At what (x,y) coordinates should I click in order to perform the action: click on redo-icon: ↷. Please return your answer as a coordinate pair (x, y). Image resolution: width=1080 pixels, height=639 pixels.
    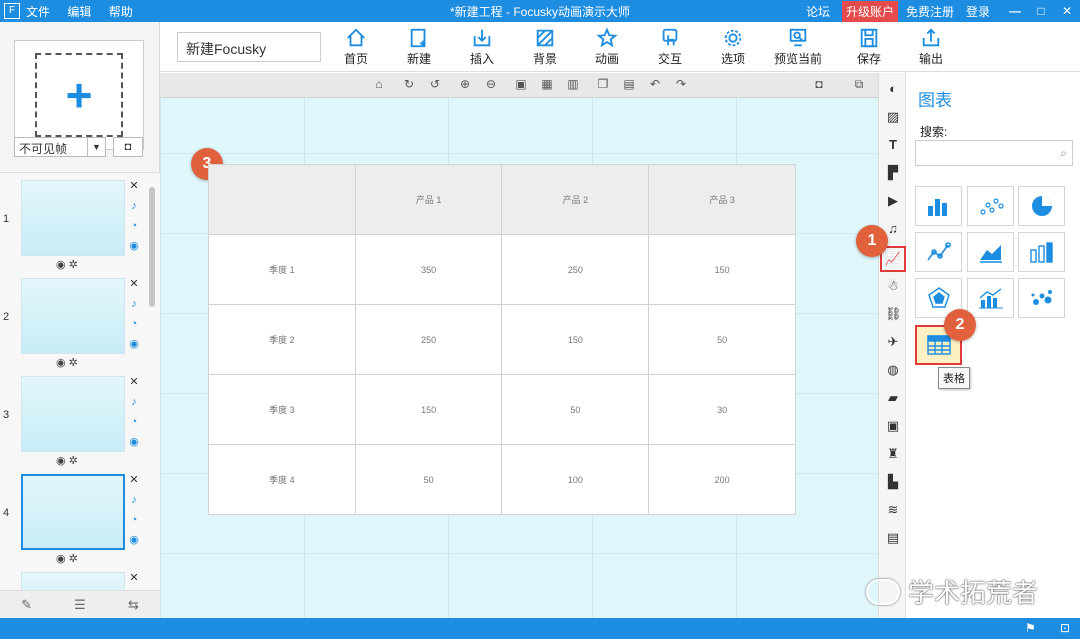
    Looking at the image, I should click on (681, 85).